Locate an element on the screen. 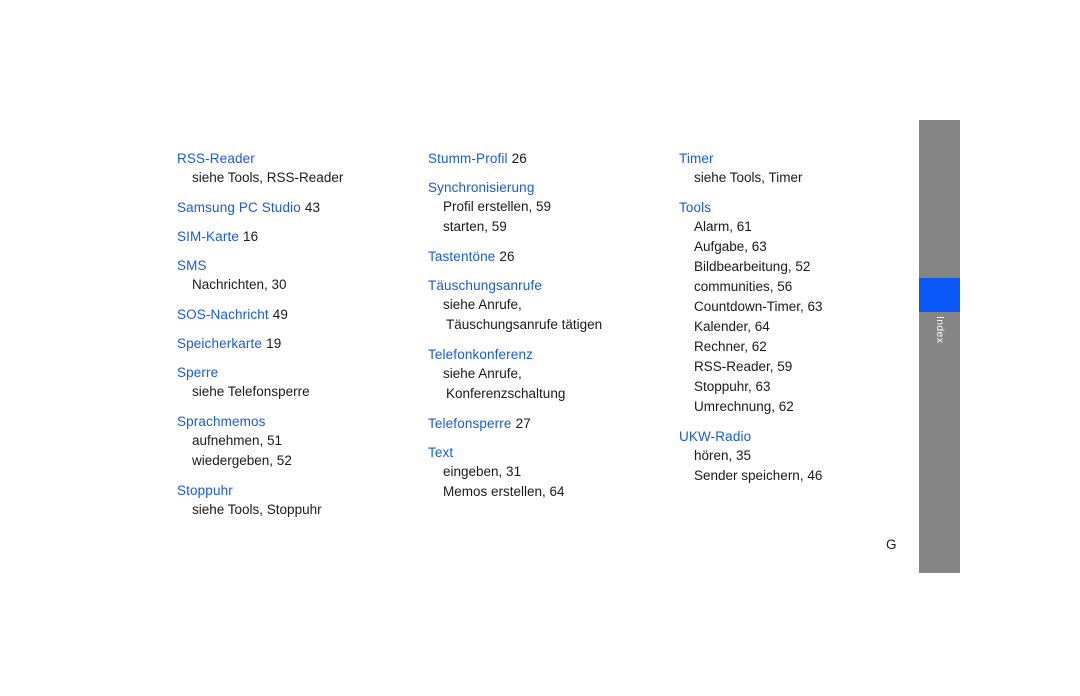 This screenshot has height=696, width=1080. index-subentry: Rechner, 62 is located at coordinates (730, 346).